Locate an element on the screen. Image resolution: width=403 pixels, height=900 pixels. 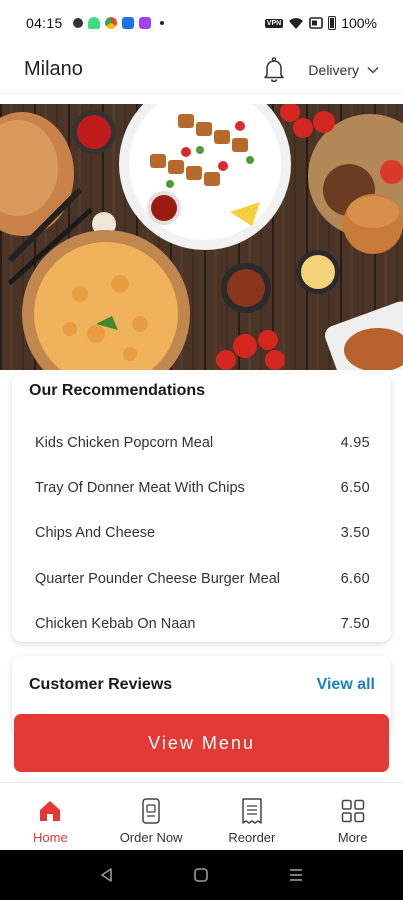
recommendation-name: Chicken Kebab On Naan is located at coordinates (115, 624).